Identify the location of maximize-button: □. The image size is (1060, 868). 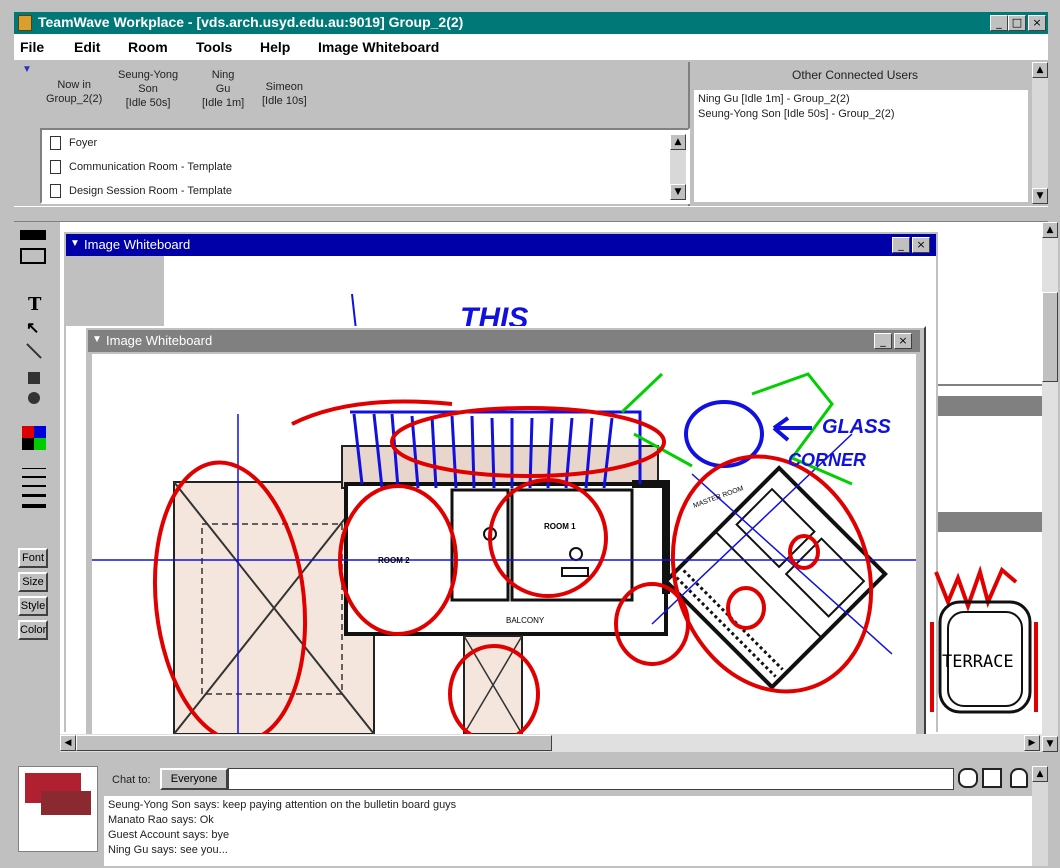
(1017, 23).